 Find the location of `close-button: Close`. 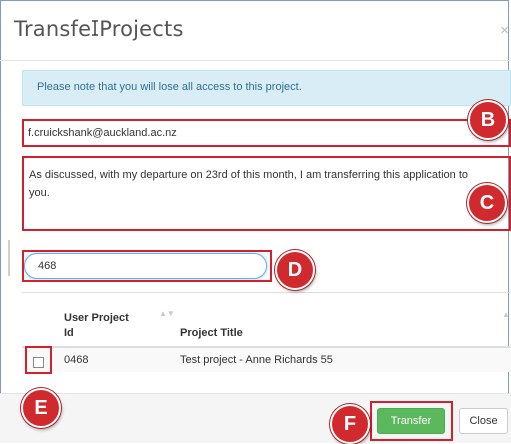

close-button: Close is located at coordinates (483, 421).